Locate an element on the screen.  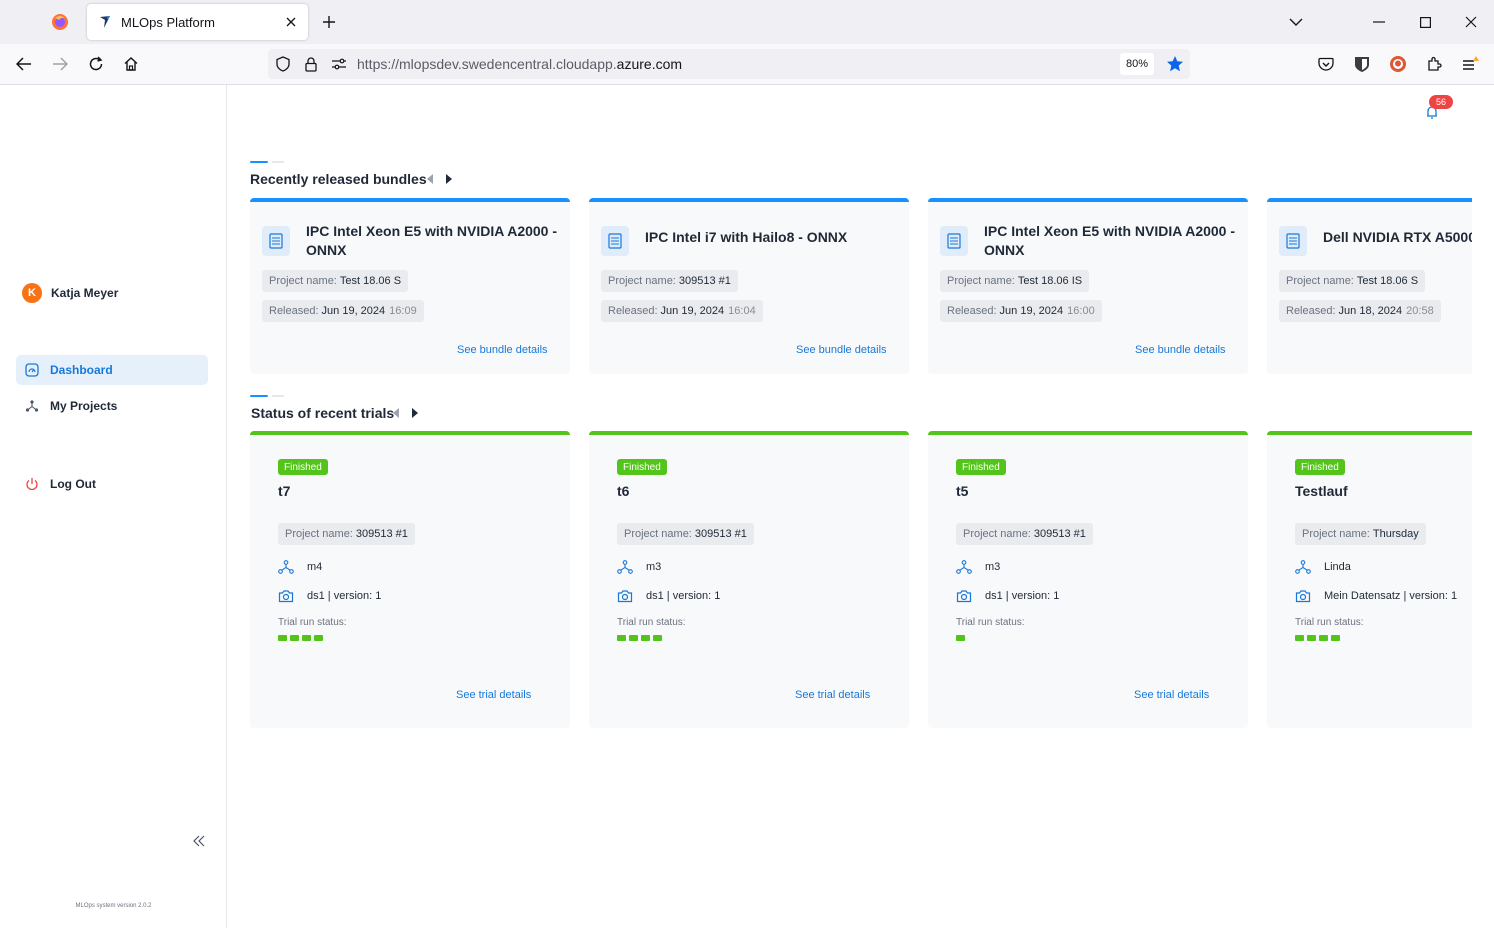
firefox-icon is located at coordinates (60, 22).